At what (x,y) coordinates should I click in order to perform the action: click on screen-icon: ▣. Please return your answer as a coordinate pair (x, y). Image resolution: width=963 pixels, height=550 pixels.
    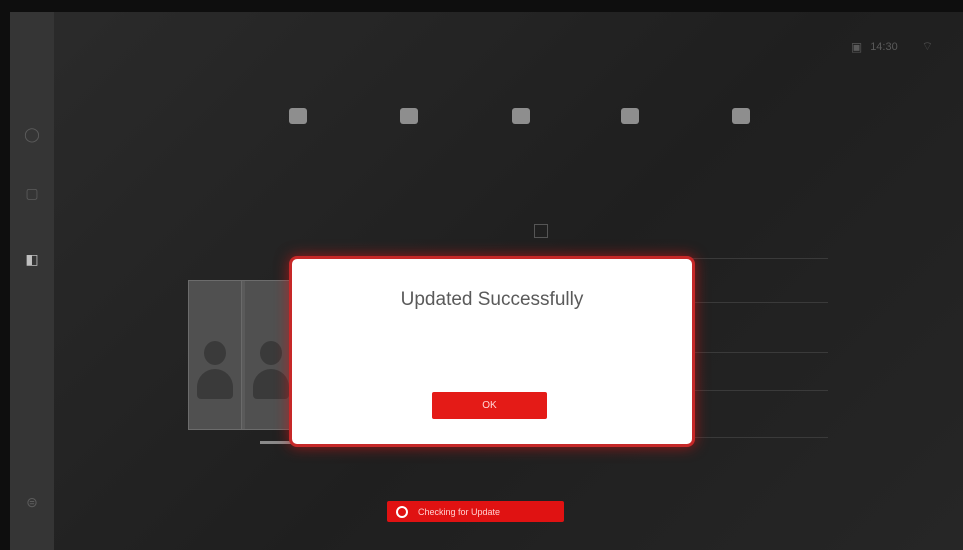
    Looking at the image, I should click on (856, 46).